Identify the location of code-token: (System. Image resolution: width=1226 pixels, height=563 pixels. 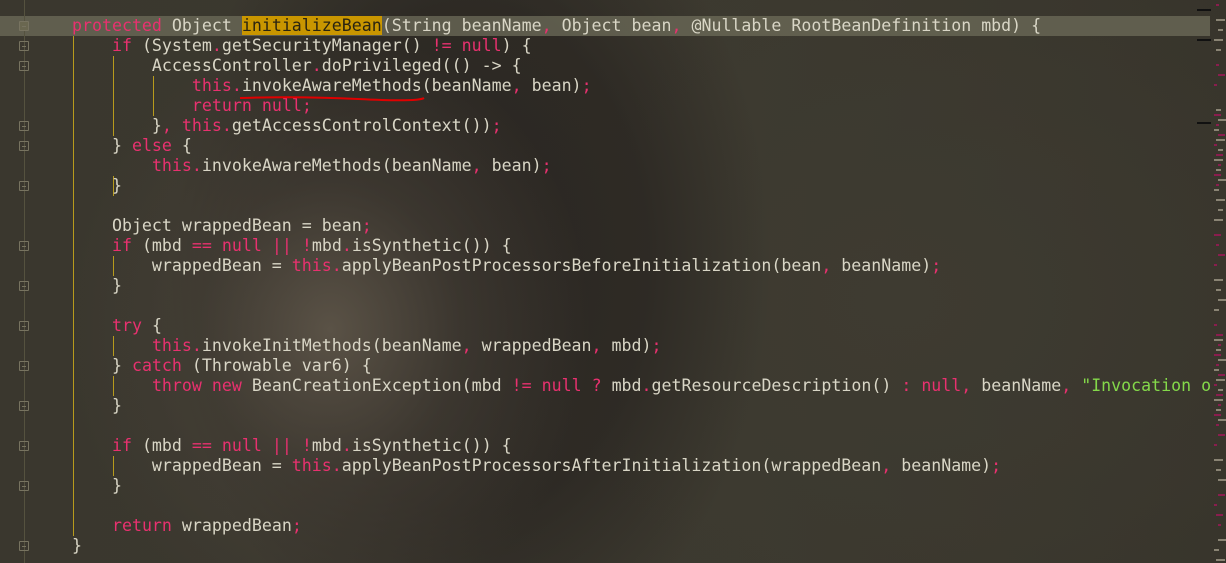
(171, 45).